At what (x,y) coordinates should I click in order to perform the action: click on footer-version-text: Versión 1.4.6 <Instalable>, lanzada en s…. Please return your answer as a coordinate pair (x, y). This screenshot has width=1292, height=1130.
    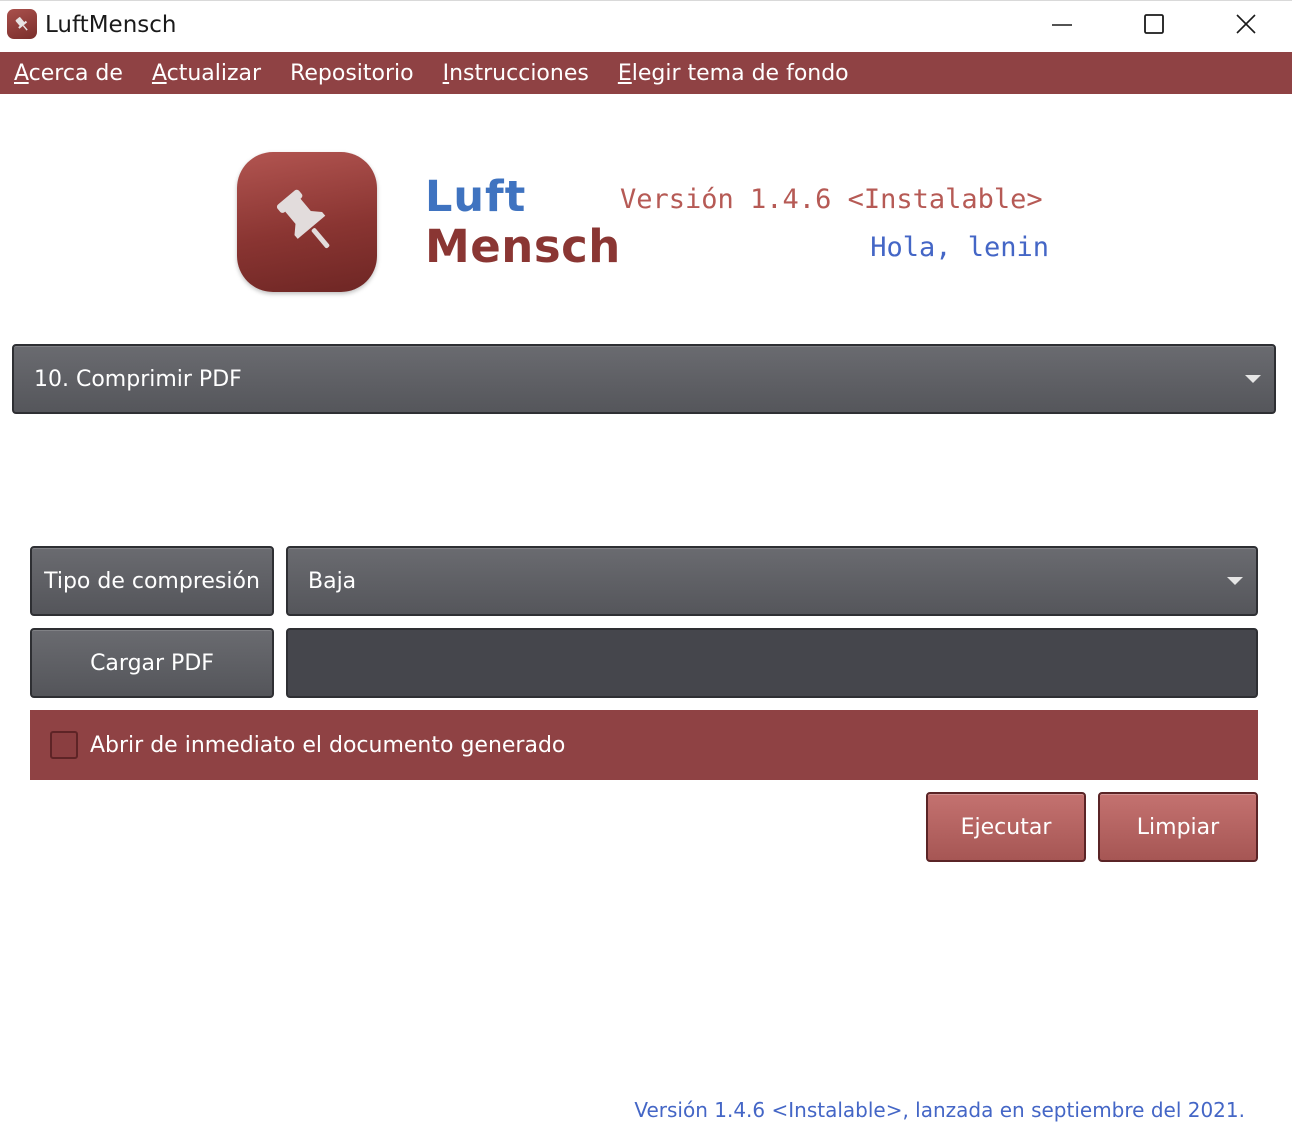
    Looking at the image, I should click on (939, 1110).